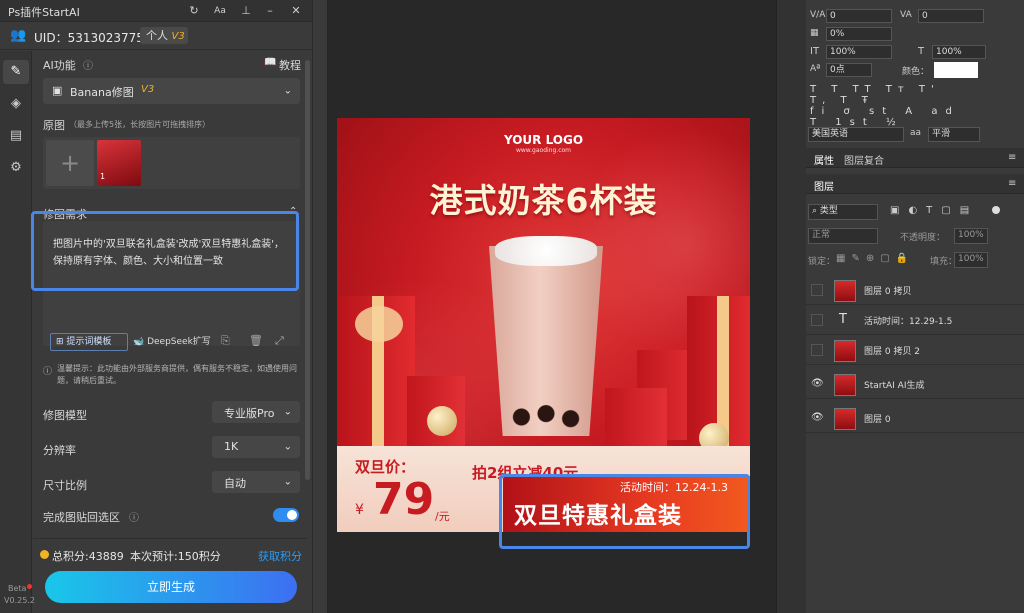  Describe the element at coordinates (175, 556) in the screenshot. I see `estimate-points: 本次预计:150积分` at that location.